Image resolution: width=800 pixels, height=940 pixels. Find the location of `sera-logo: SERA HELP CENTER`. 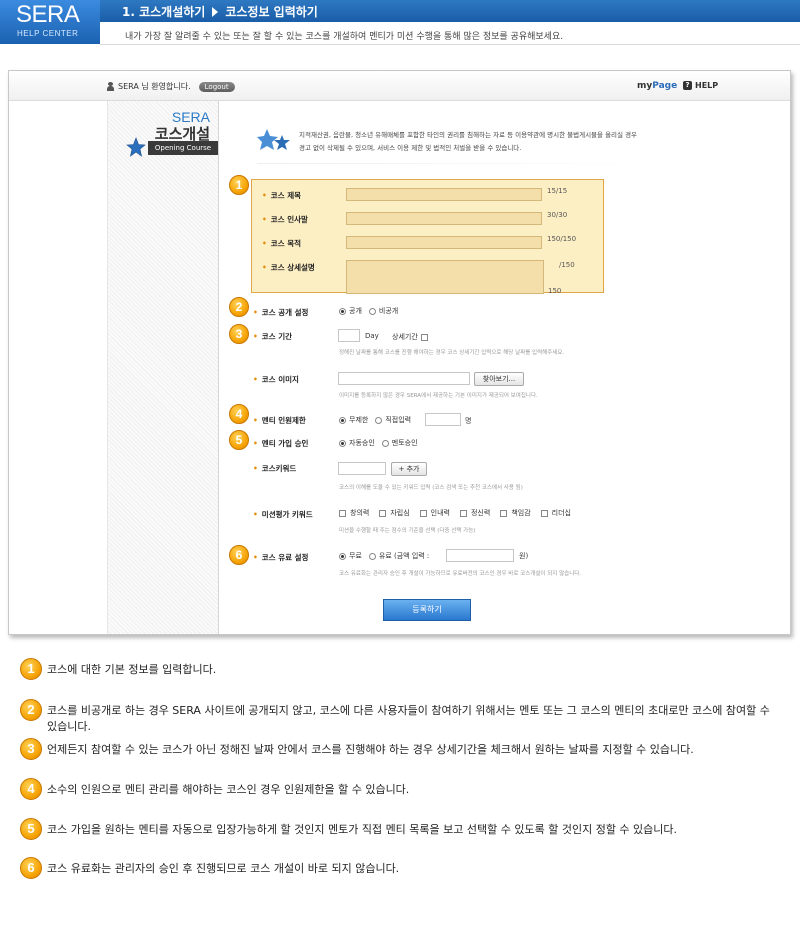

sera-logo: SERA HELP CENTER is located at coordinates (50, 22).